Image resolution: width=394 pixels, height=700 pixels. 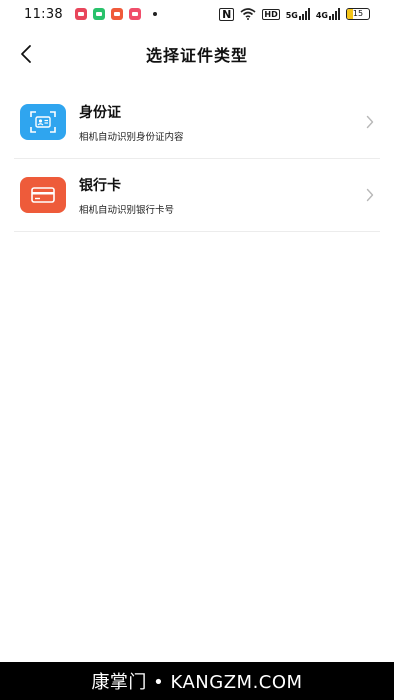 I want to click on list-item-bank-card: 银行卡 相机自动识别银行卡号, so click(x=197, y=195).